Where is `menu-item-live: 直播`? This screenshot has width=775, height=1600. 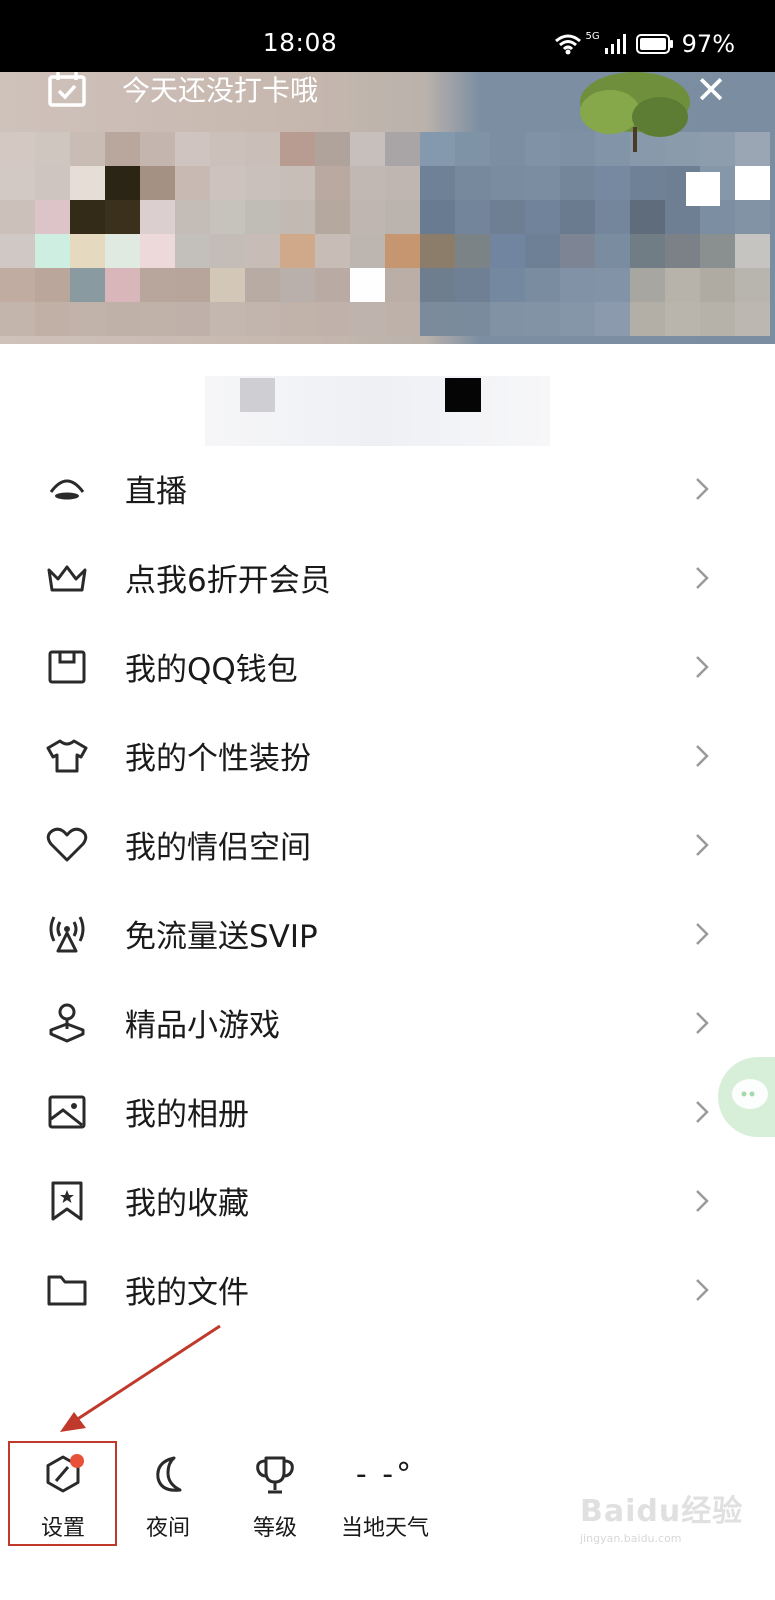 menu-item-live: 直播 is located at coordinates (387, 488).